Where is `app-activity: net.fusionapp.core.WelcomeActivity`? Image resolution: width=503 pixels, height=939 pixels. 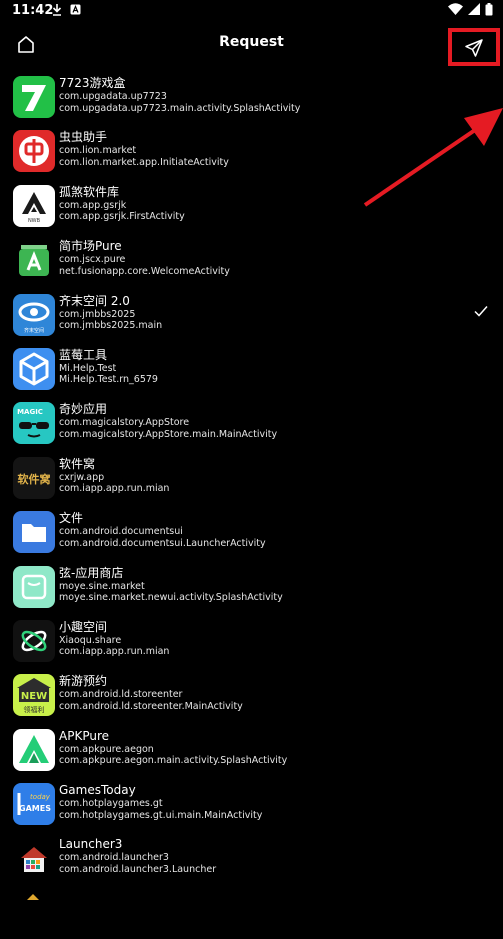
app-activity: net.fusionapp.core.WelcomeActivity is located at coordinates (144, 271).